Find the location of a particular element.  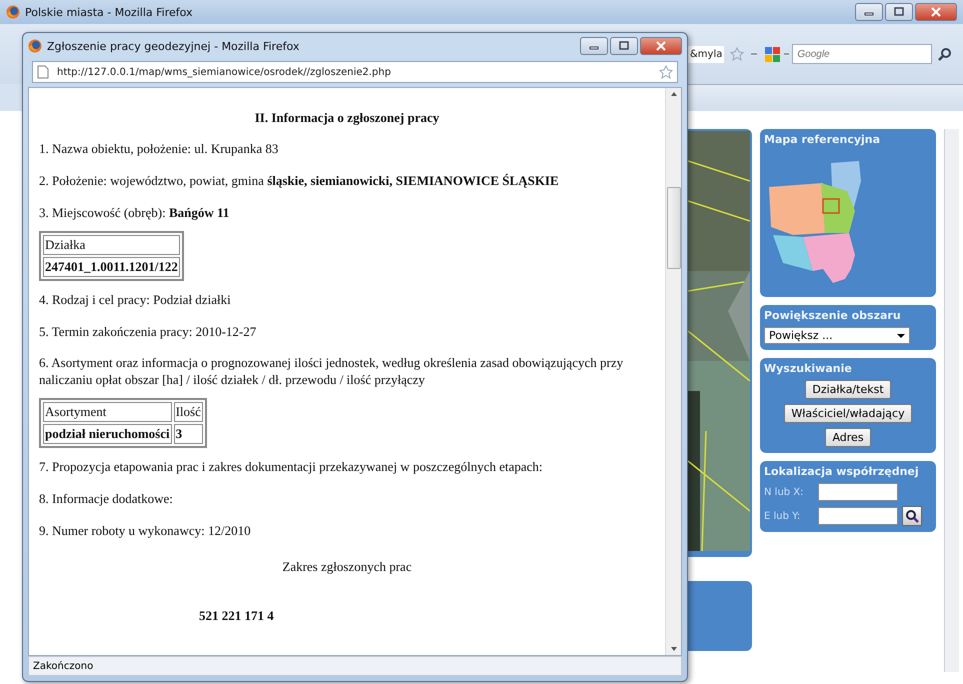

scroll-down-icon is located at coordinates (674, 649).